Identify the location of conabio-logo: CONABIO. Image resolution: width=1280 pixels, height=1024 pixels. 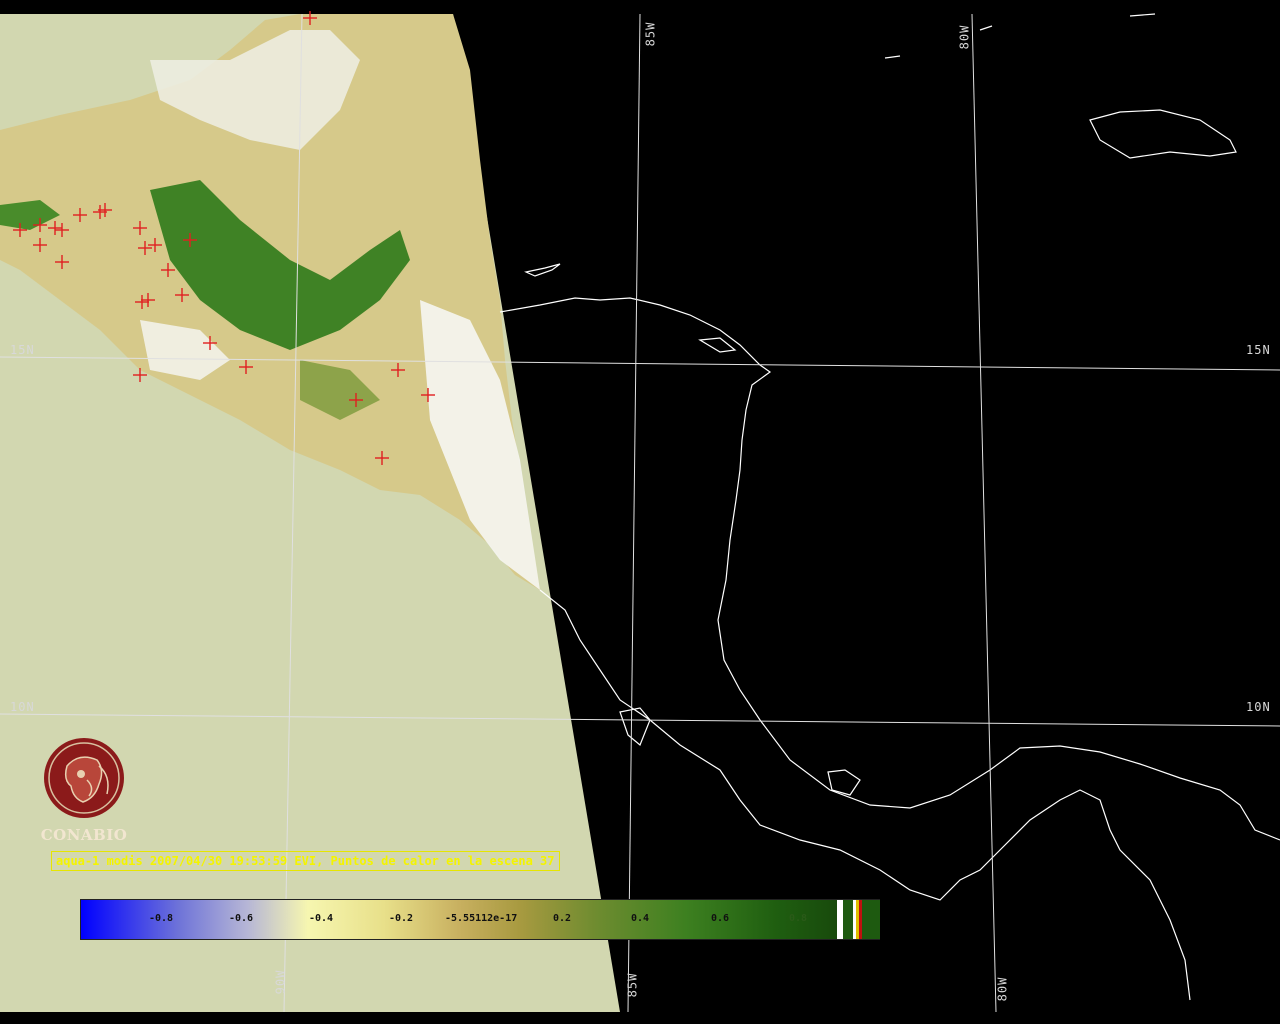
(84, 790).